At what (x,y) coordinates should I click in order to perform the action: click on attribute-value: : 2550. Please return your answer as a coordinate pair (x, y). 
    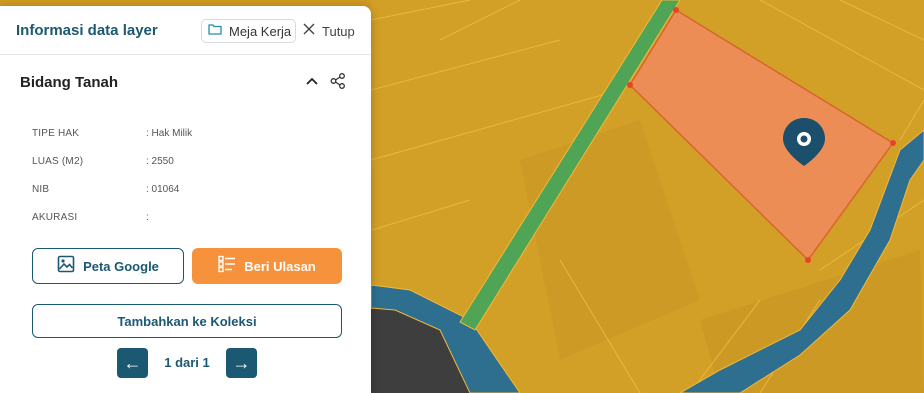
    Looking at the image, I should click on (160, 161).